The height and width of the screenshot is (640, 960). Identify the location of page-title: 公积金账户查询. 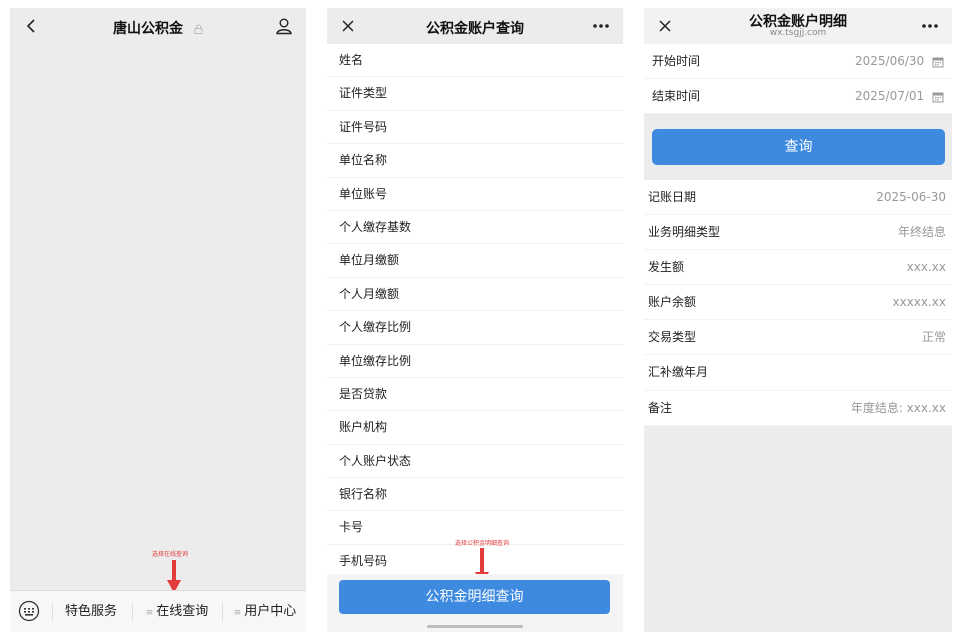
(475, 29).